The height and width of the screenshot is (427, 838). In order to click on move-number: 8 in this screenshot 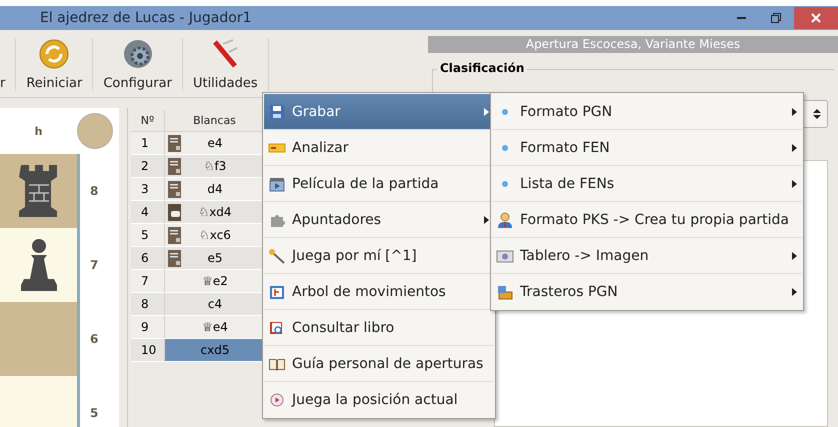, I will do `click(148, 304)`.